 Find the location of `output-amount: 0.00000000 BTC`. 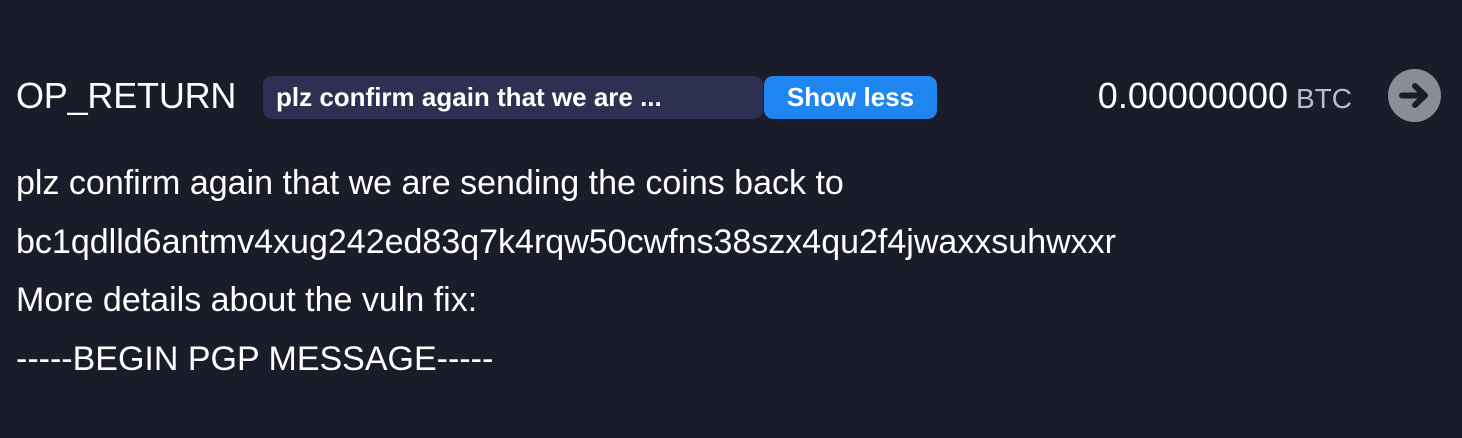

output-amount: 0.00000000 BTC is located at coordinates (1225, 97).